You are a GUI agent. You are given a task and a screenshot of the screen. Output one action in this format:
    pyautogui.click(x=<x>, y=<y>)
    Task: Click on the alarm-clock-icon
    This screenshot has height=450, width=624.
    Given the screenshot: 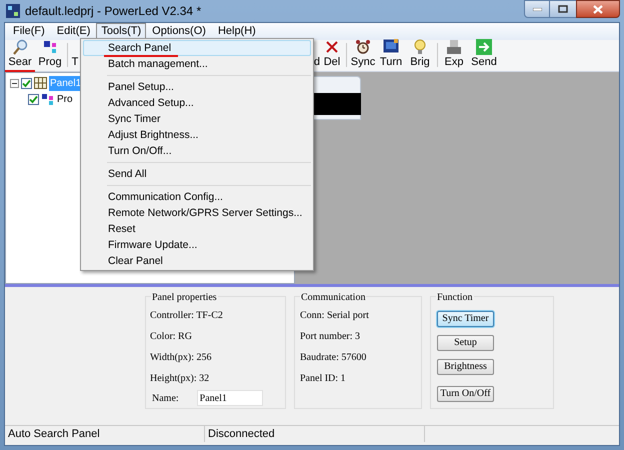 What is the action you would take?
    pyautogui.click(x=363, y=47)
    